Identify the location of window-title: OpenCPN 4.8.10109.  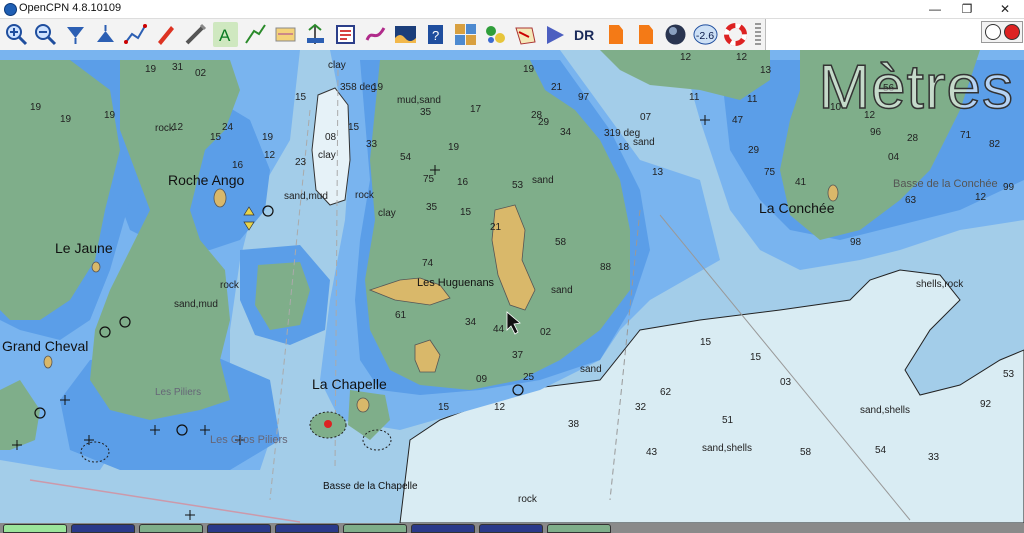
(70, 8).